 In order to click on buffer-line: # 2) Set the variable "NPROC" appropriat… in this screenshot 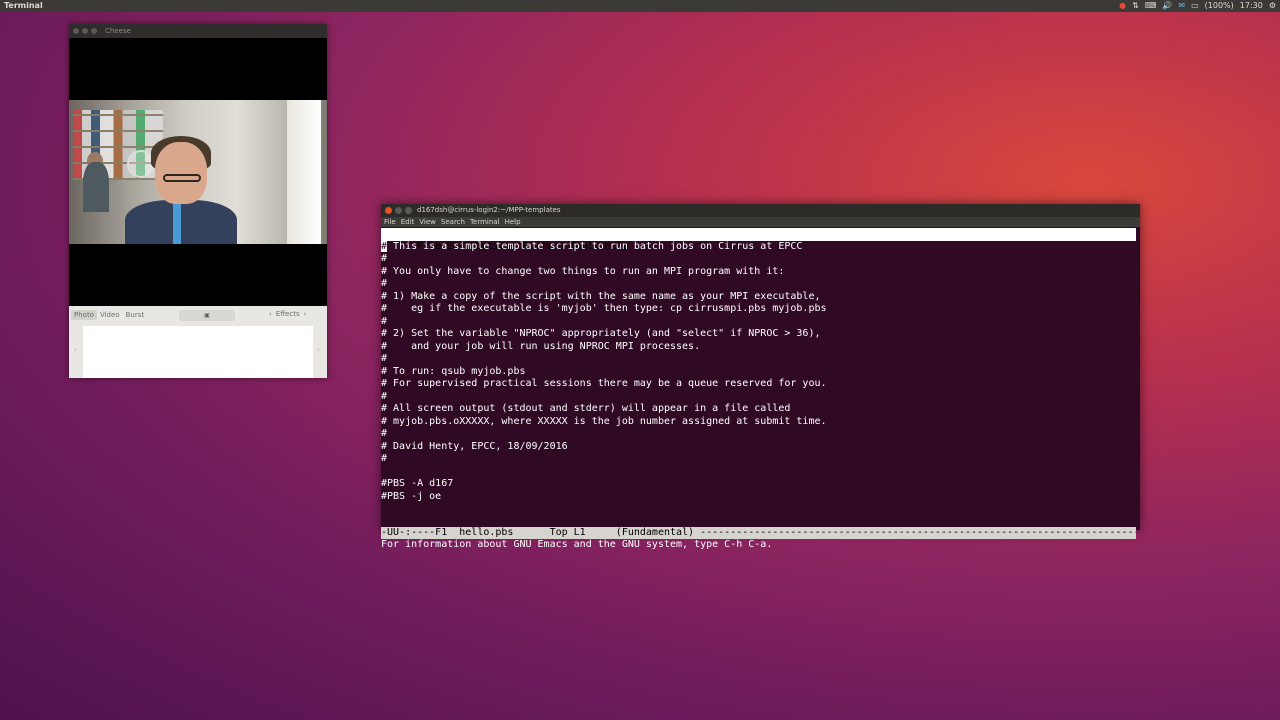, I will do `click(601, 333)`.